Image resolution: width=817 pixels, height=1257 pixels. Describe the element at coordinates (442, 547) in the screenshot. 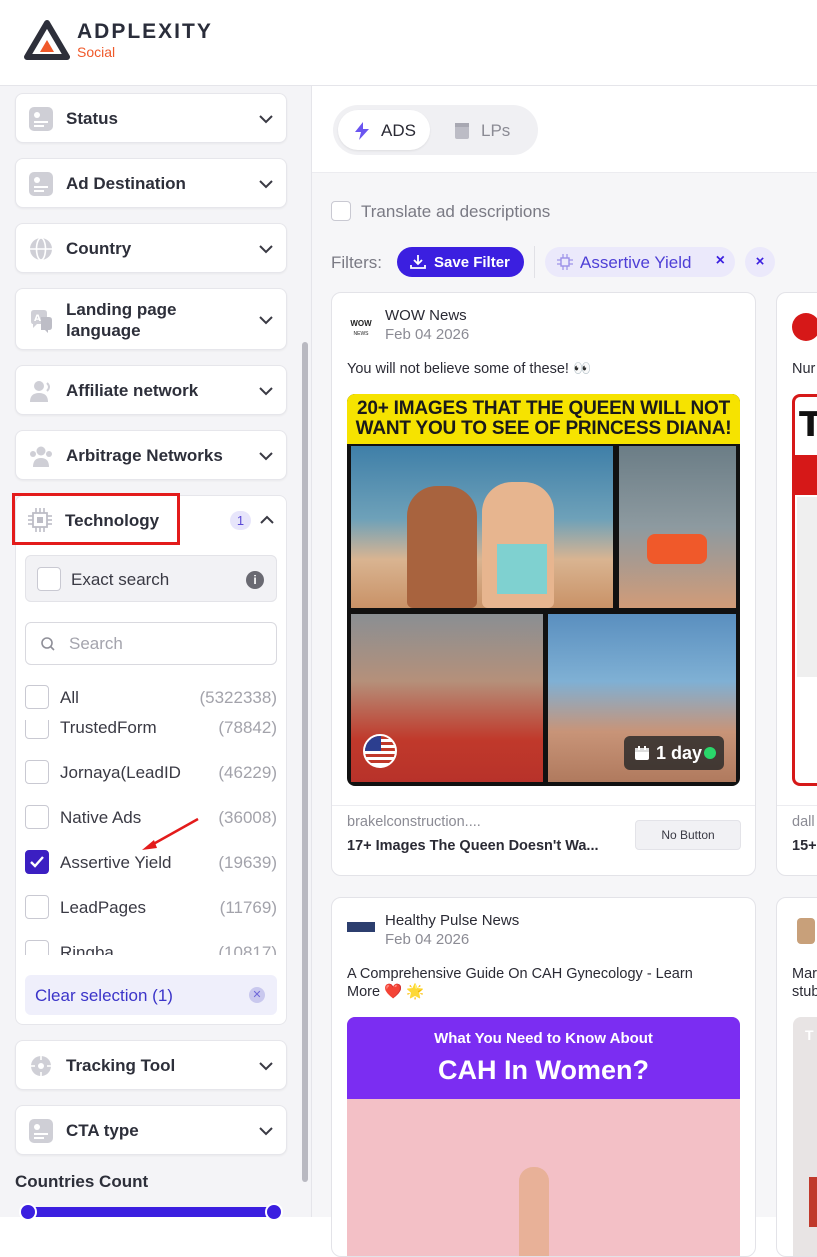

I see `photo-figure` at that location.